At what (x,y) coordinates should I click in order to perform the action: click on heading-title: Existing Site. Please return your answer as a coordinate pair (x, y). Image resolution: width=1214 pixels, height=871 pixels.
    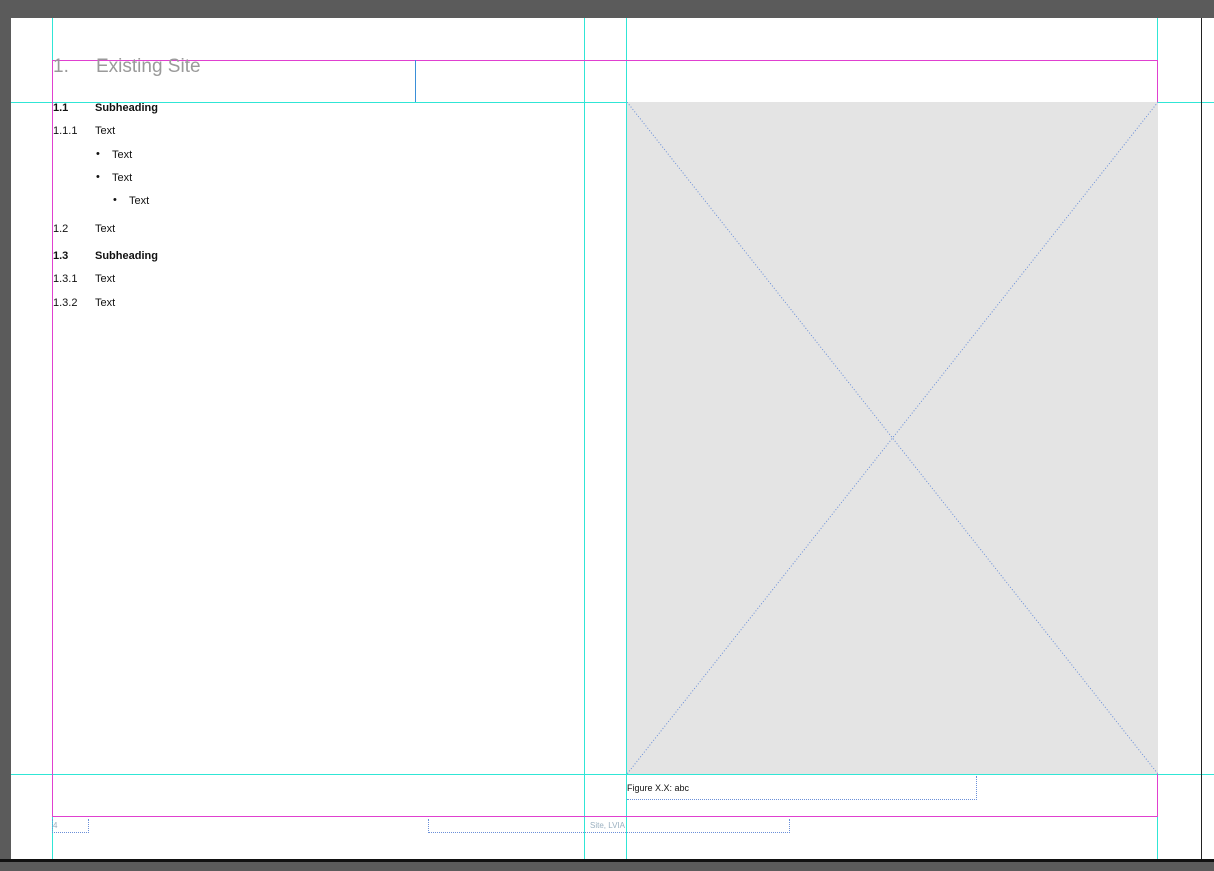
    Looking at the image, I should click on (148, 66).